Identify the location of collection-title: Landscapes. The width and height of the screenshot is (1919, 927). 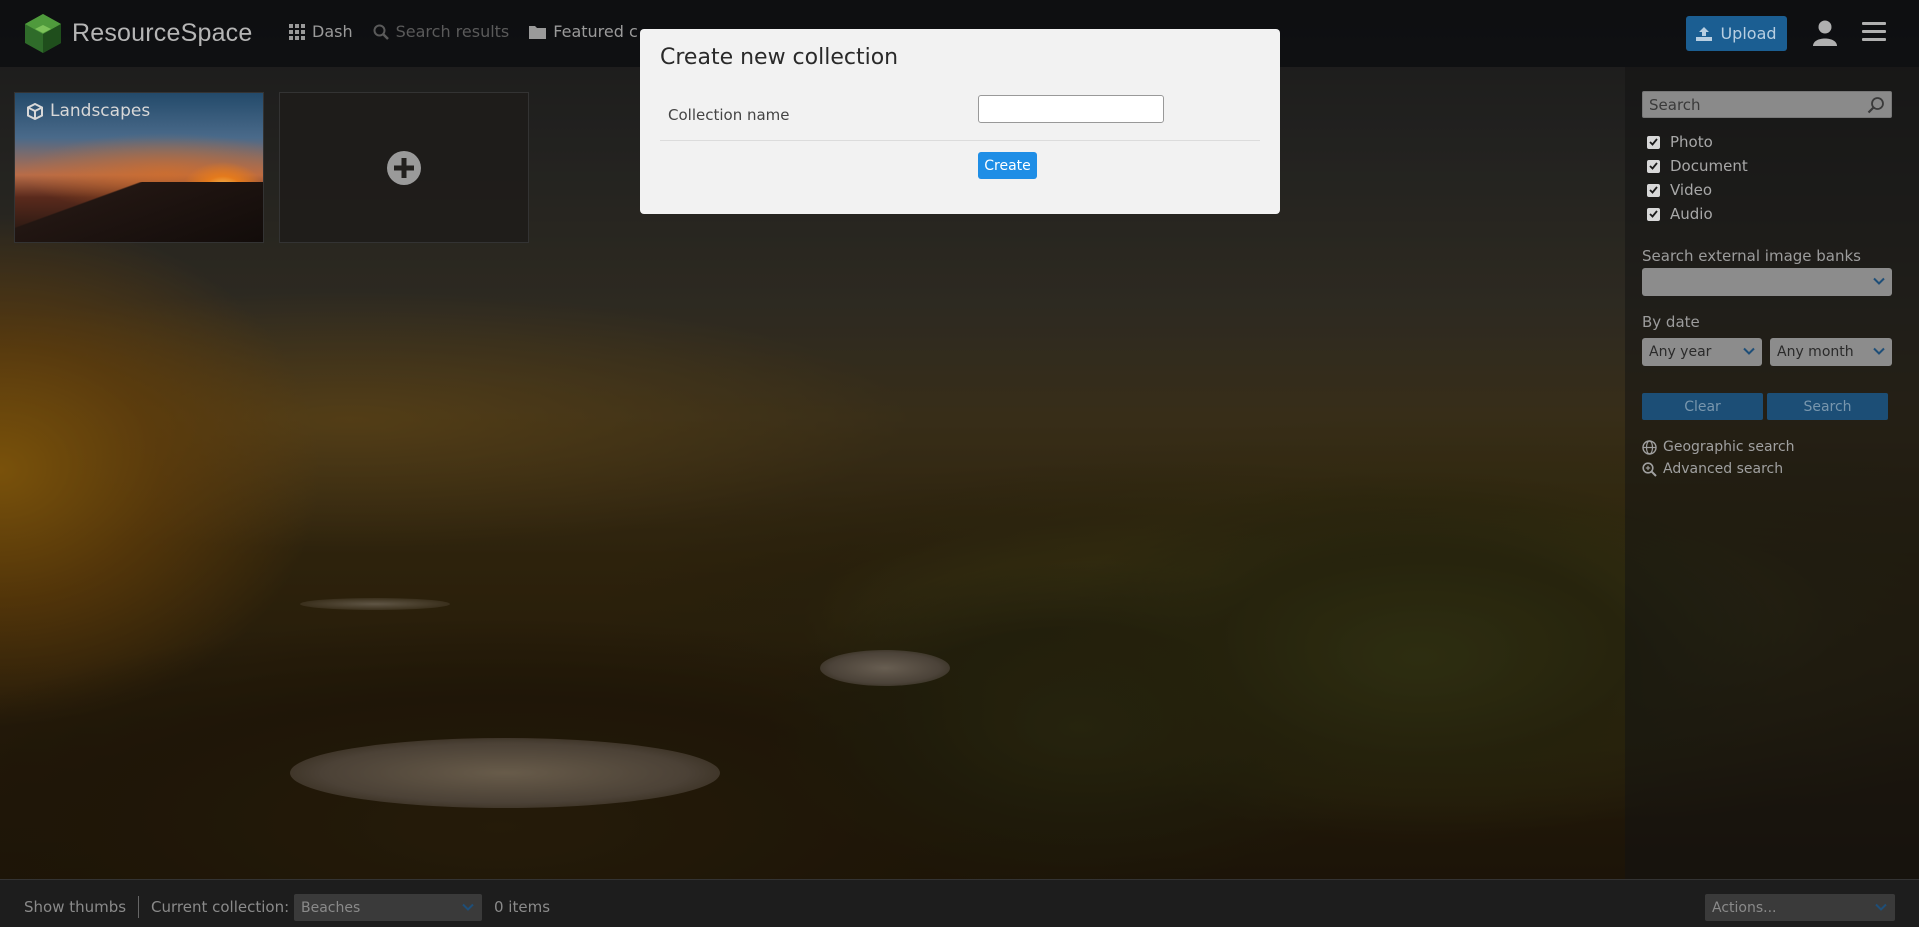
(88, 111).